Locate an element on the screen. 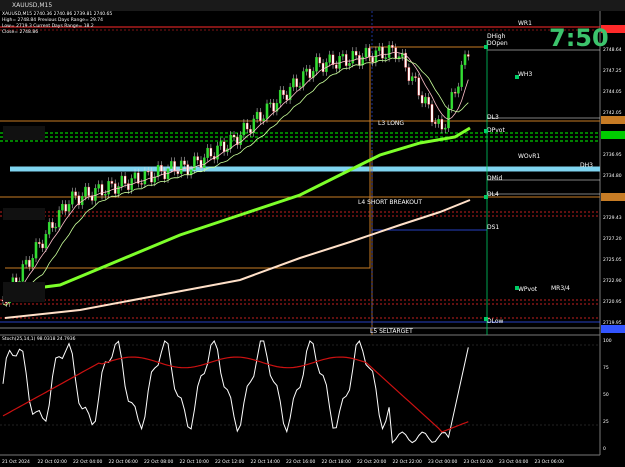 The height and width of the screenshot is (467, 625). time-tick: 22 Oct 14:00 is located at coordinates (265, 462).